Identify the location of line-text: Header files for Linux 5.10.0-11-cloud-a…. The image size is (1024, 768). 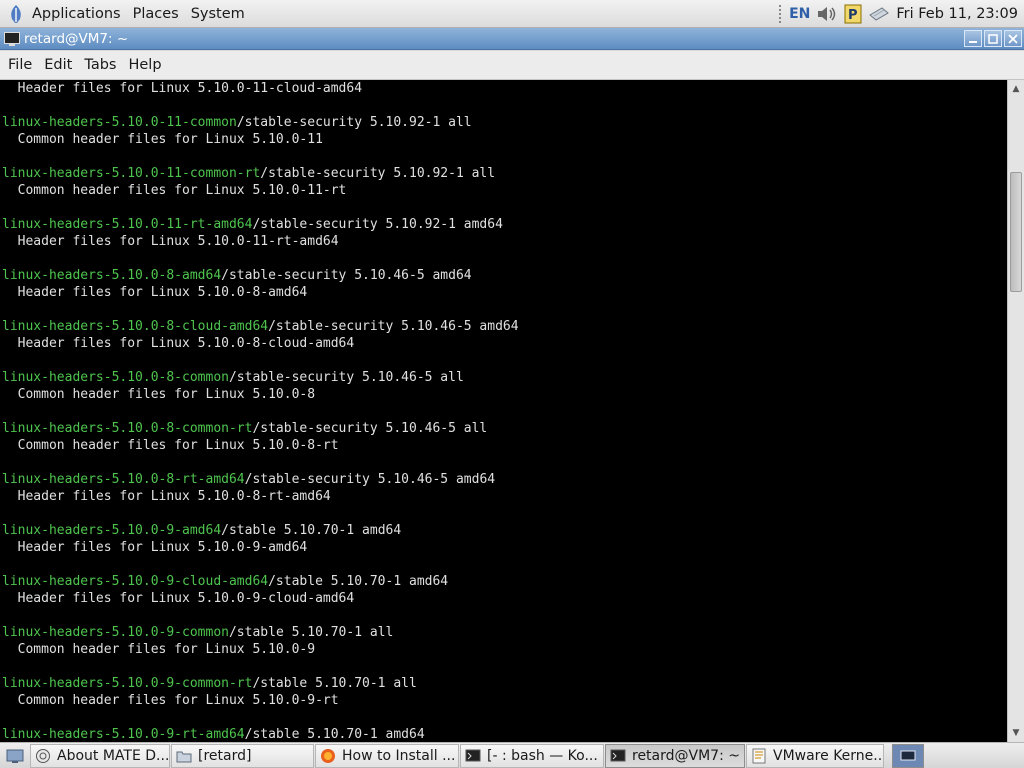
(182, 88).